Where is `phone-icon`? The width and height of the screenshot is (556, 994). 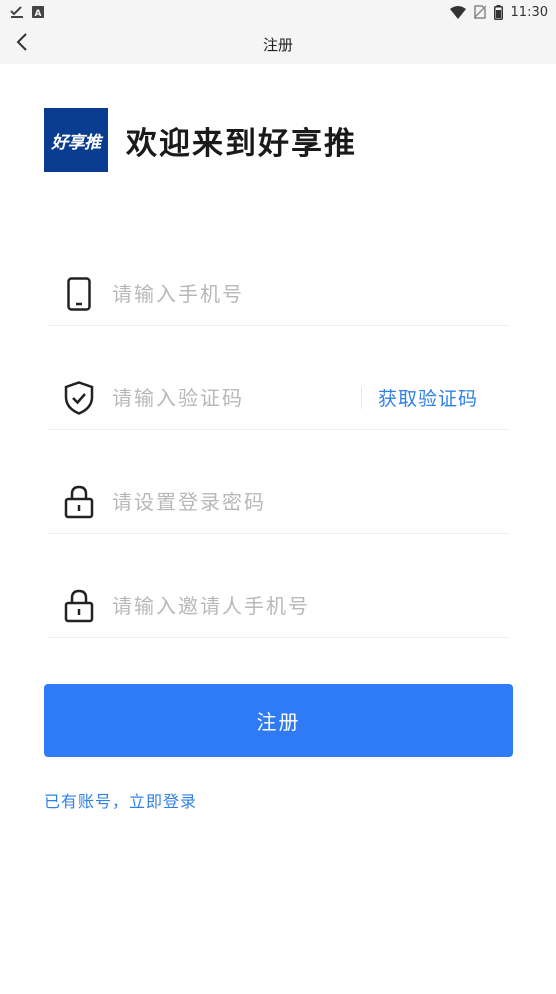 phone-icon is located at coordinates (79, 293).